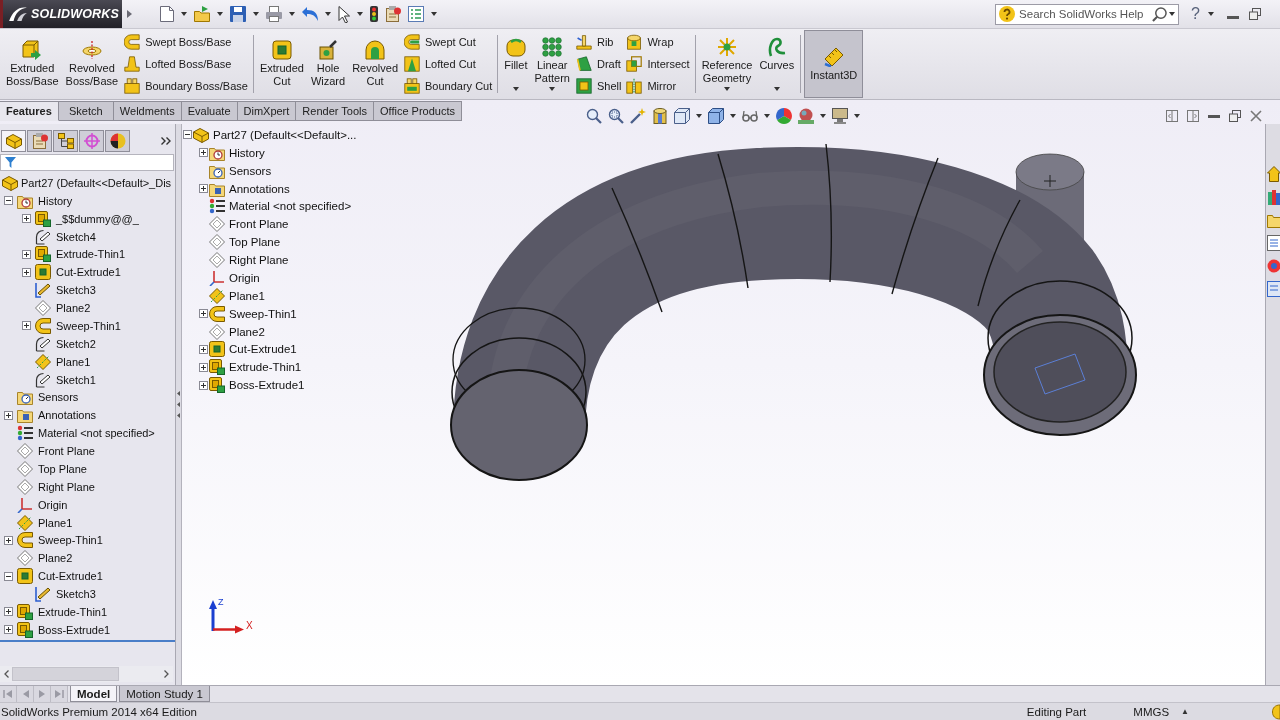 The image size is (1280, 720). I want to click on undo-icon, so click(310, 14).